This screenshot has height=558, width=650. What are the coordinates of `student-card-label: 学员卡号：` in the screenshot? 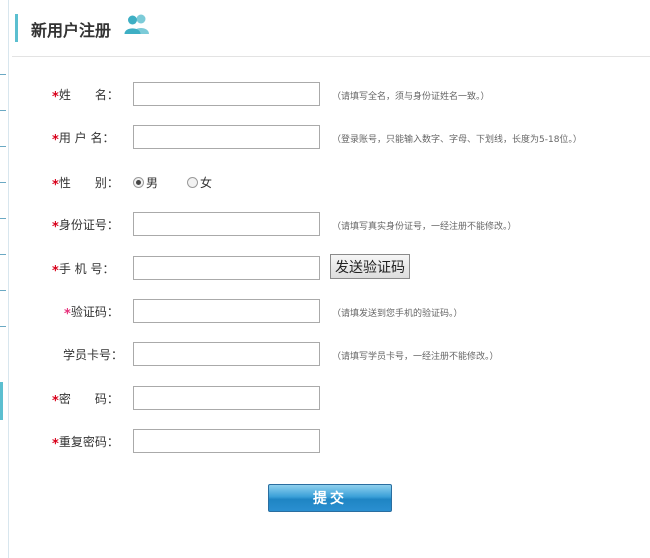 It's located at (93, 355).